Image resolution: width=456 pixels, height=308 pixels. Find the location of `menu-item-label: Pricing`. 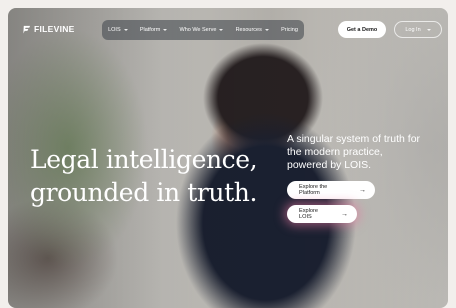

menu-item-label: Pricing is located at coordinates (289, 30).